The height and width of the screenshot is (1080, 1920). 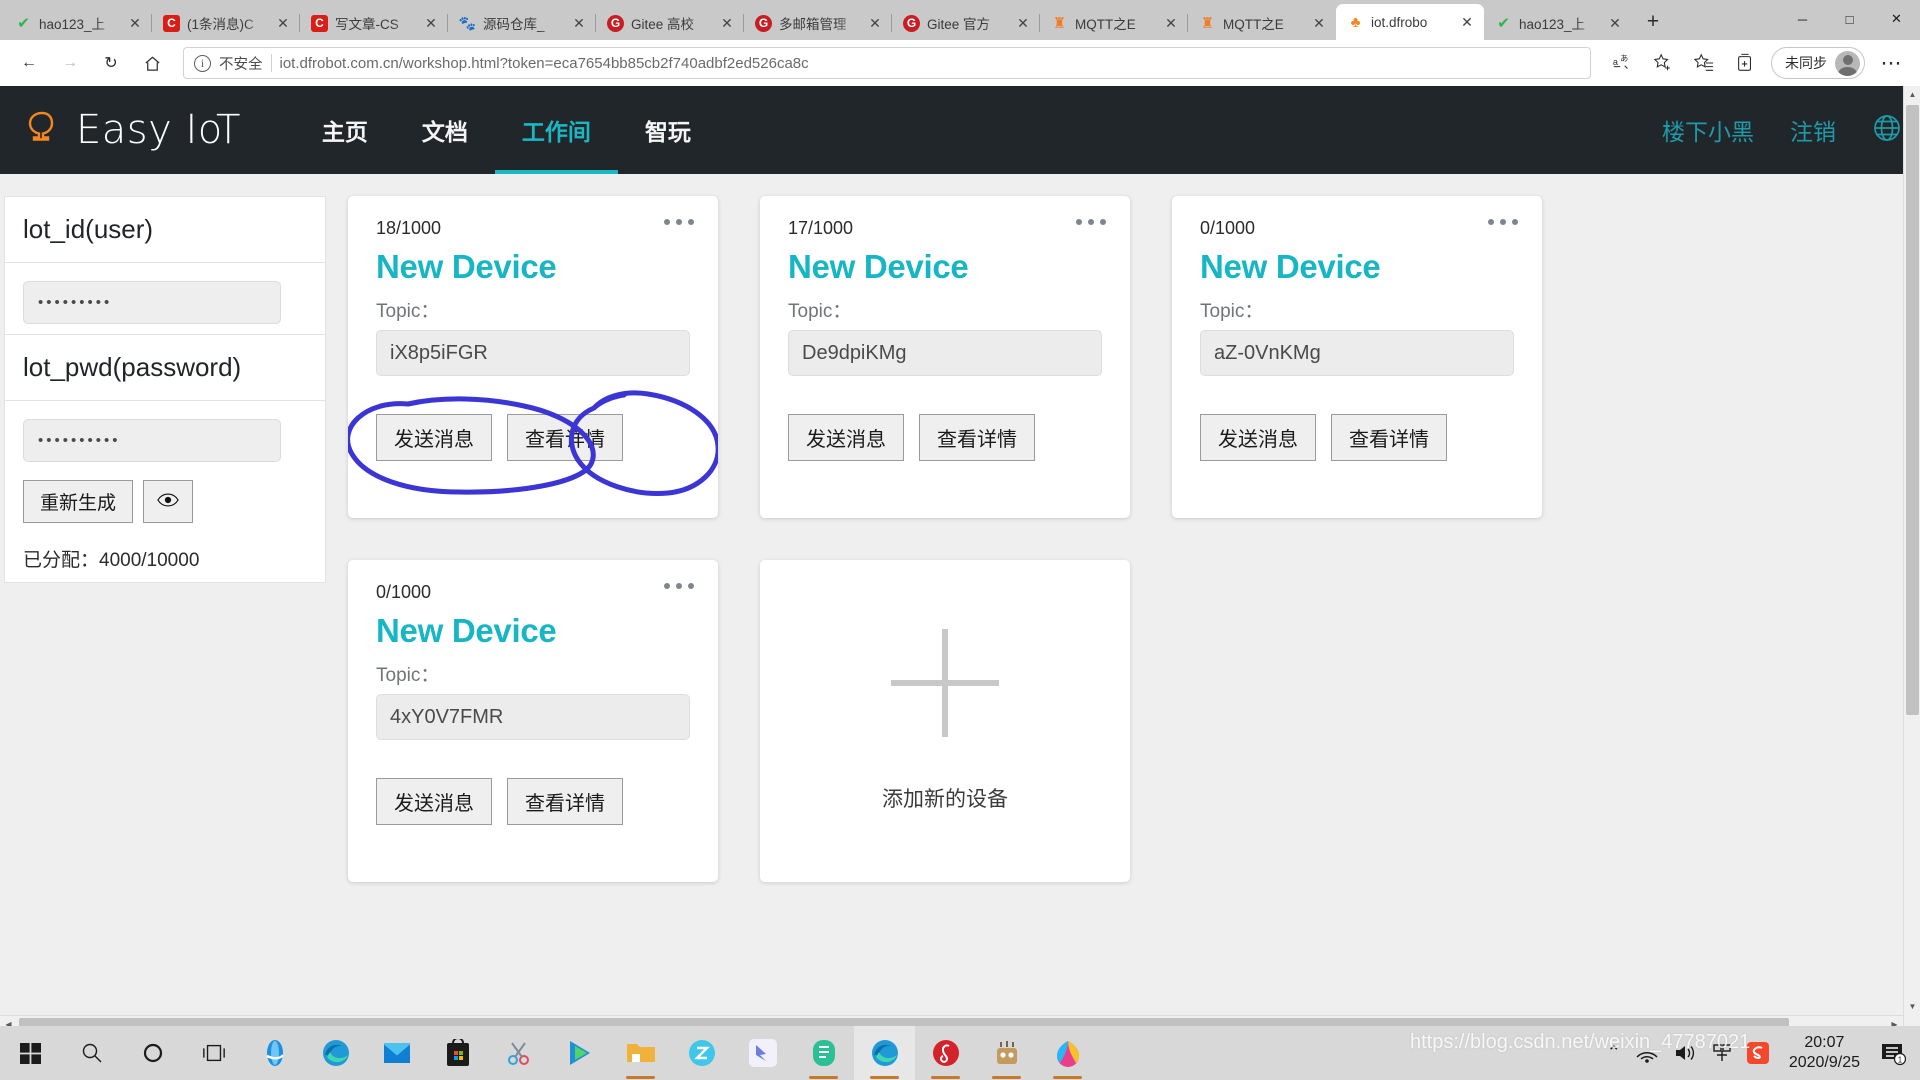 What do you see at coordinates (70, 63) in the screenshot?
I see `forward-button: →` at bounding box center [70, 63].